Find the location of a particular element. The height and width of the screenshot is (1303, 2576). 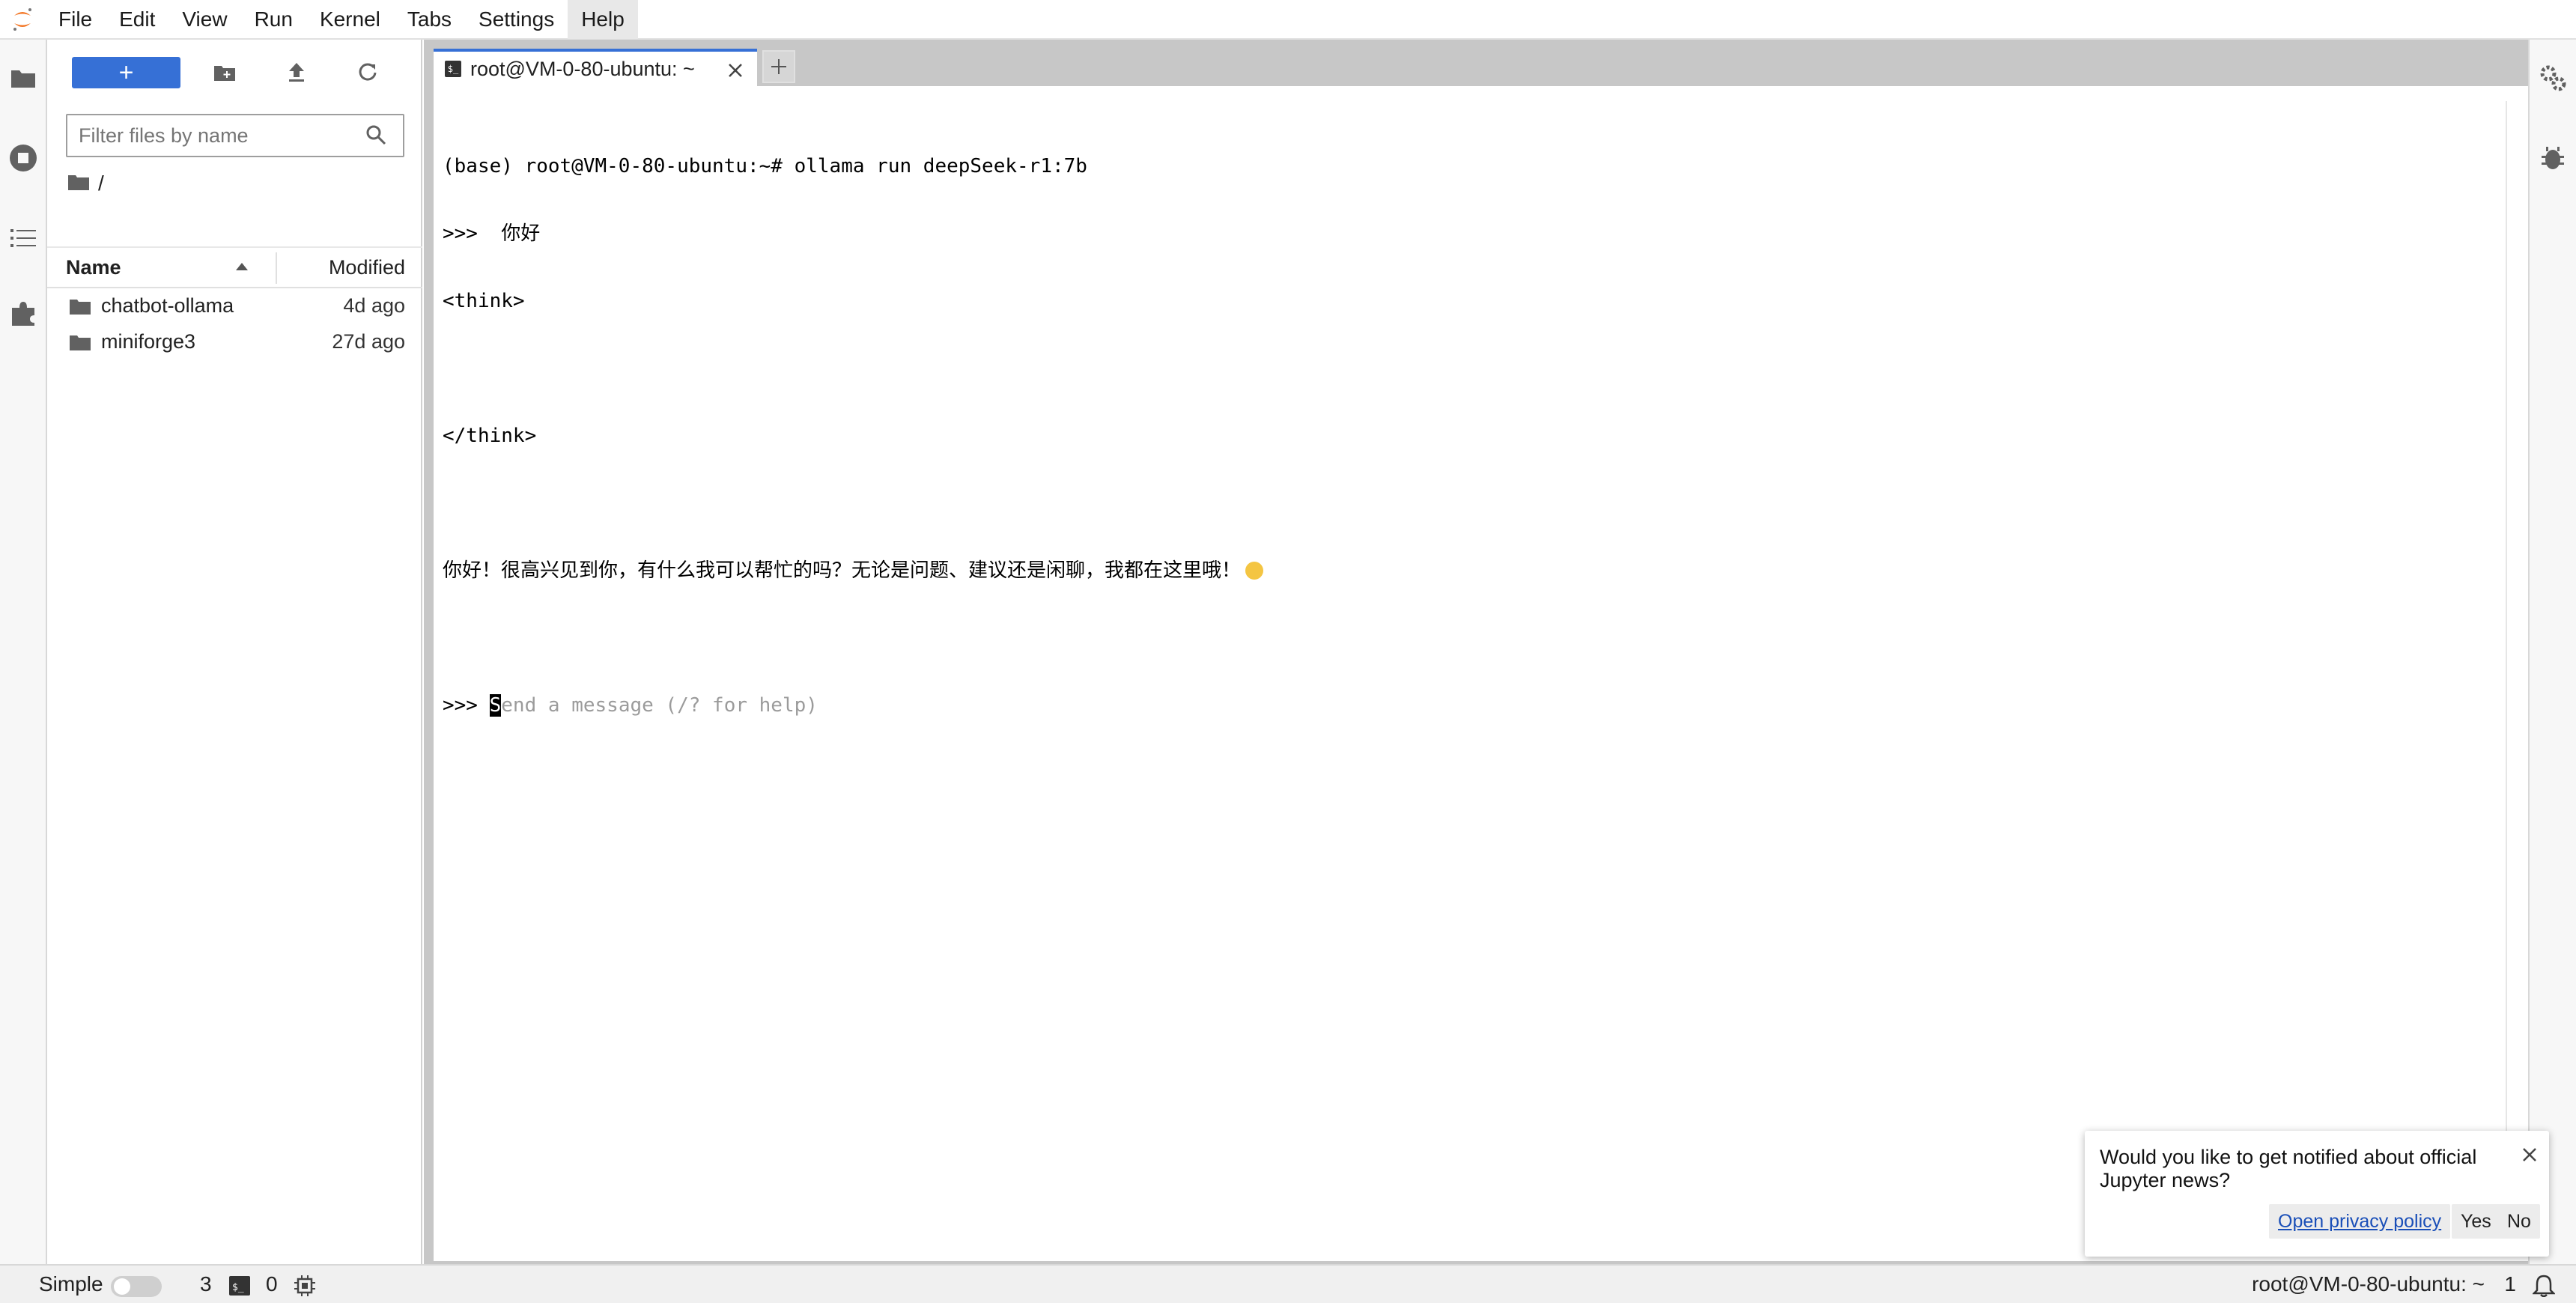

terminal-line: <think> is located at coordinates (484, 301).